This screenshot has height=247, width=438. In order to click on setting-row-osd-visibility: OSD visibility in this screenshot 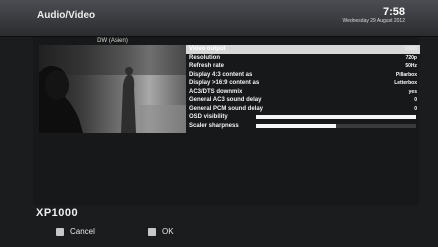, I will do `click(303, 117)`.